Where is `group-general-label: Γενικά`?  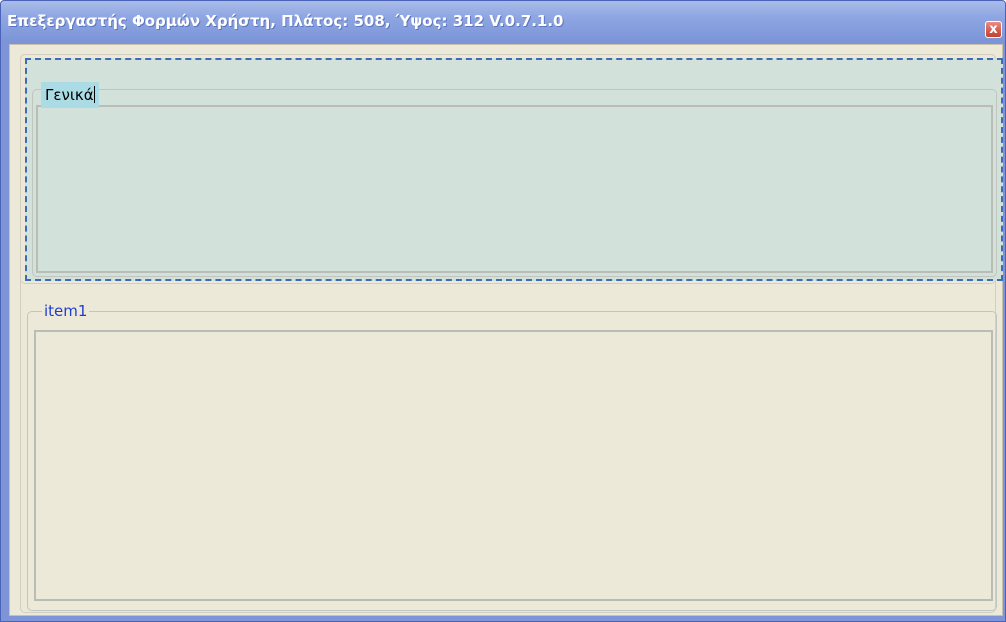
group-general-label: Γενικά is located at coordinates (70, 95).